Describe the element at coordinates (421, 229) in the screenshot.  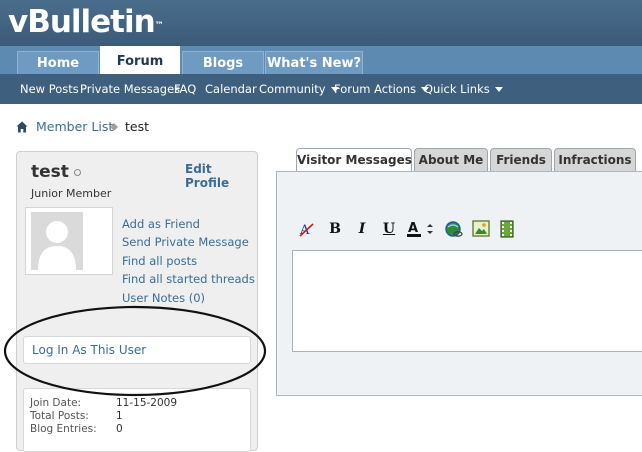
I see `font-color-icon: A` at that location.